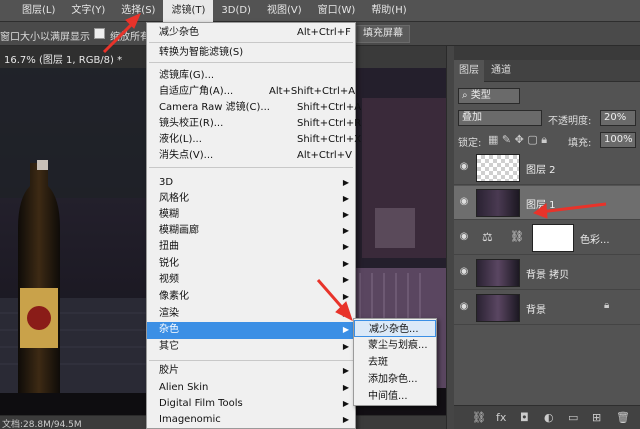  Describe the element at coordinates (618, 140) in the screenshot. I see `fill-input: 100%` at that location.